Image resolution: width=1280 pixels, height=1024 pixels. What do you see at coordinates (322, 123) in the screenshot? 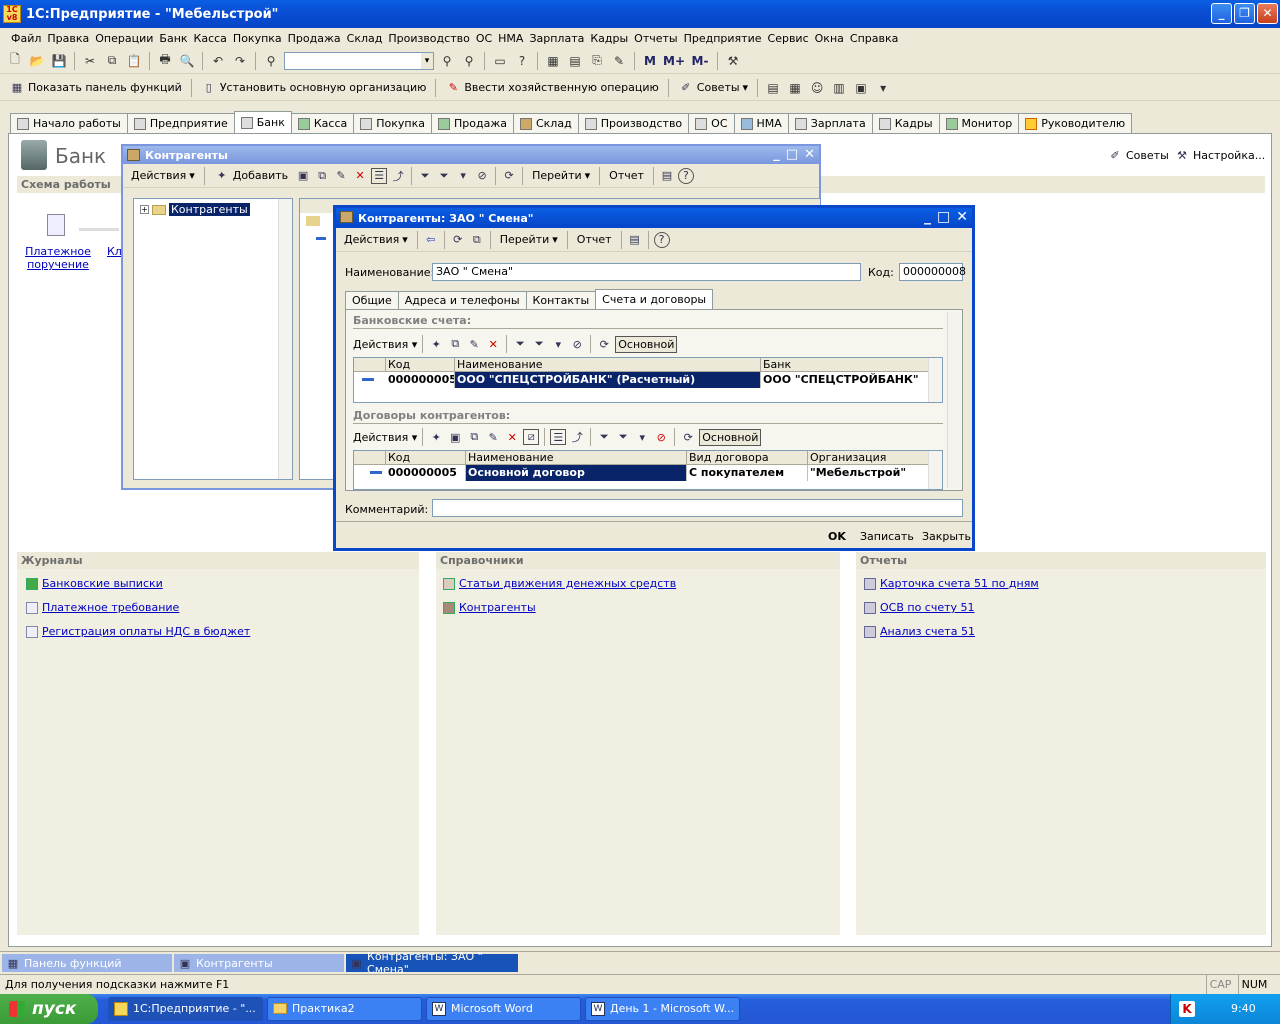
I see `tab-cash: Касса` at bounding box center [322, 123].